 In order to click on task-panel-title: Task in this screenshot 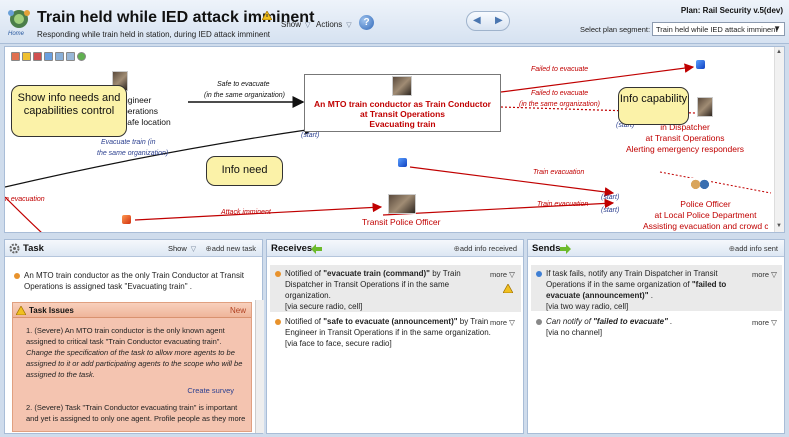, I will do `click(33, 248)`.